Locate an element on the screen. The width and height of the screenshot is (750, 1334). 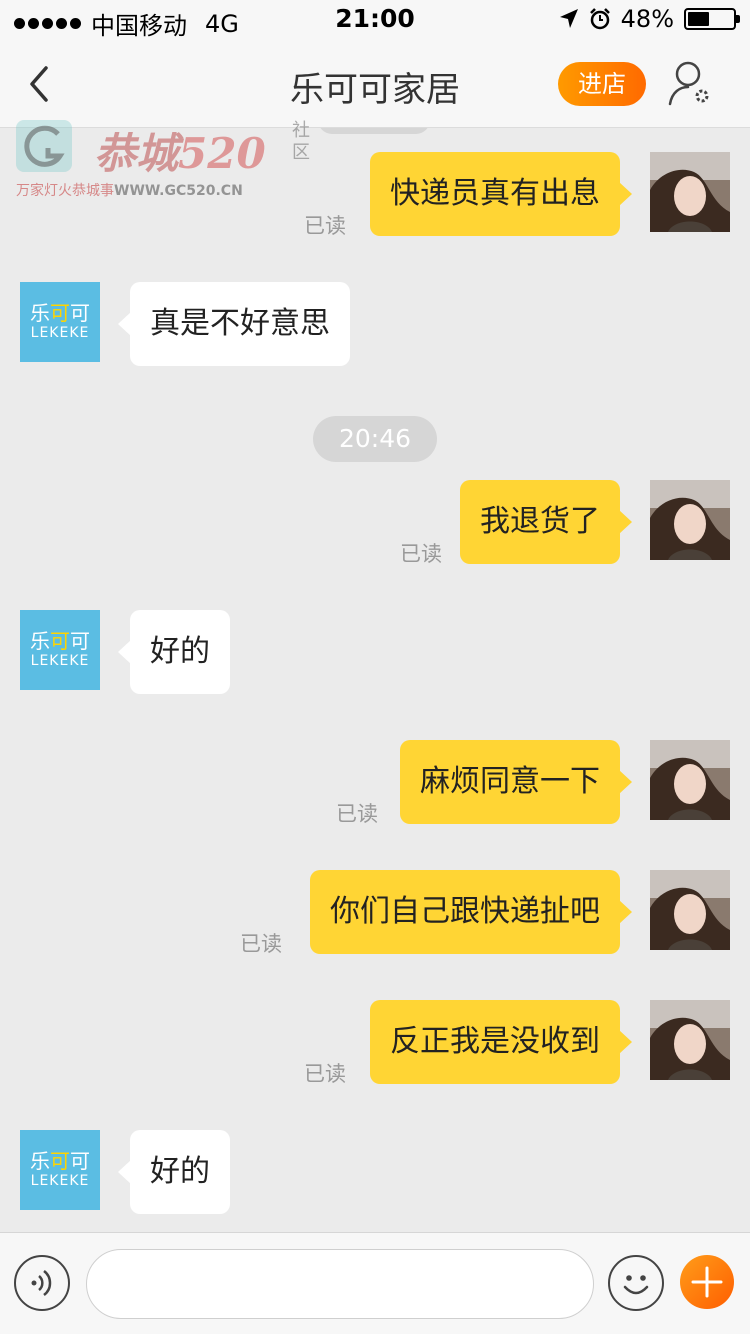
input-bar is located at coordinates (375, 1283).